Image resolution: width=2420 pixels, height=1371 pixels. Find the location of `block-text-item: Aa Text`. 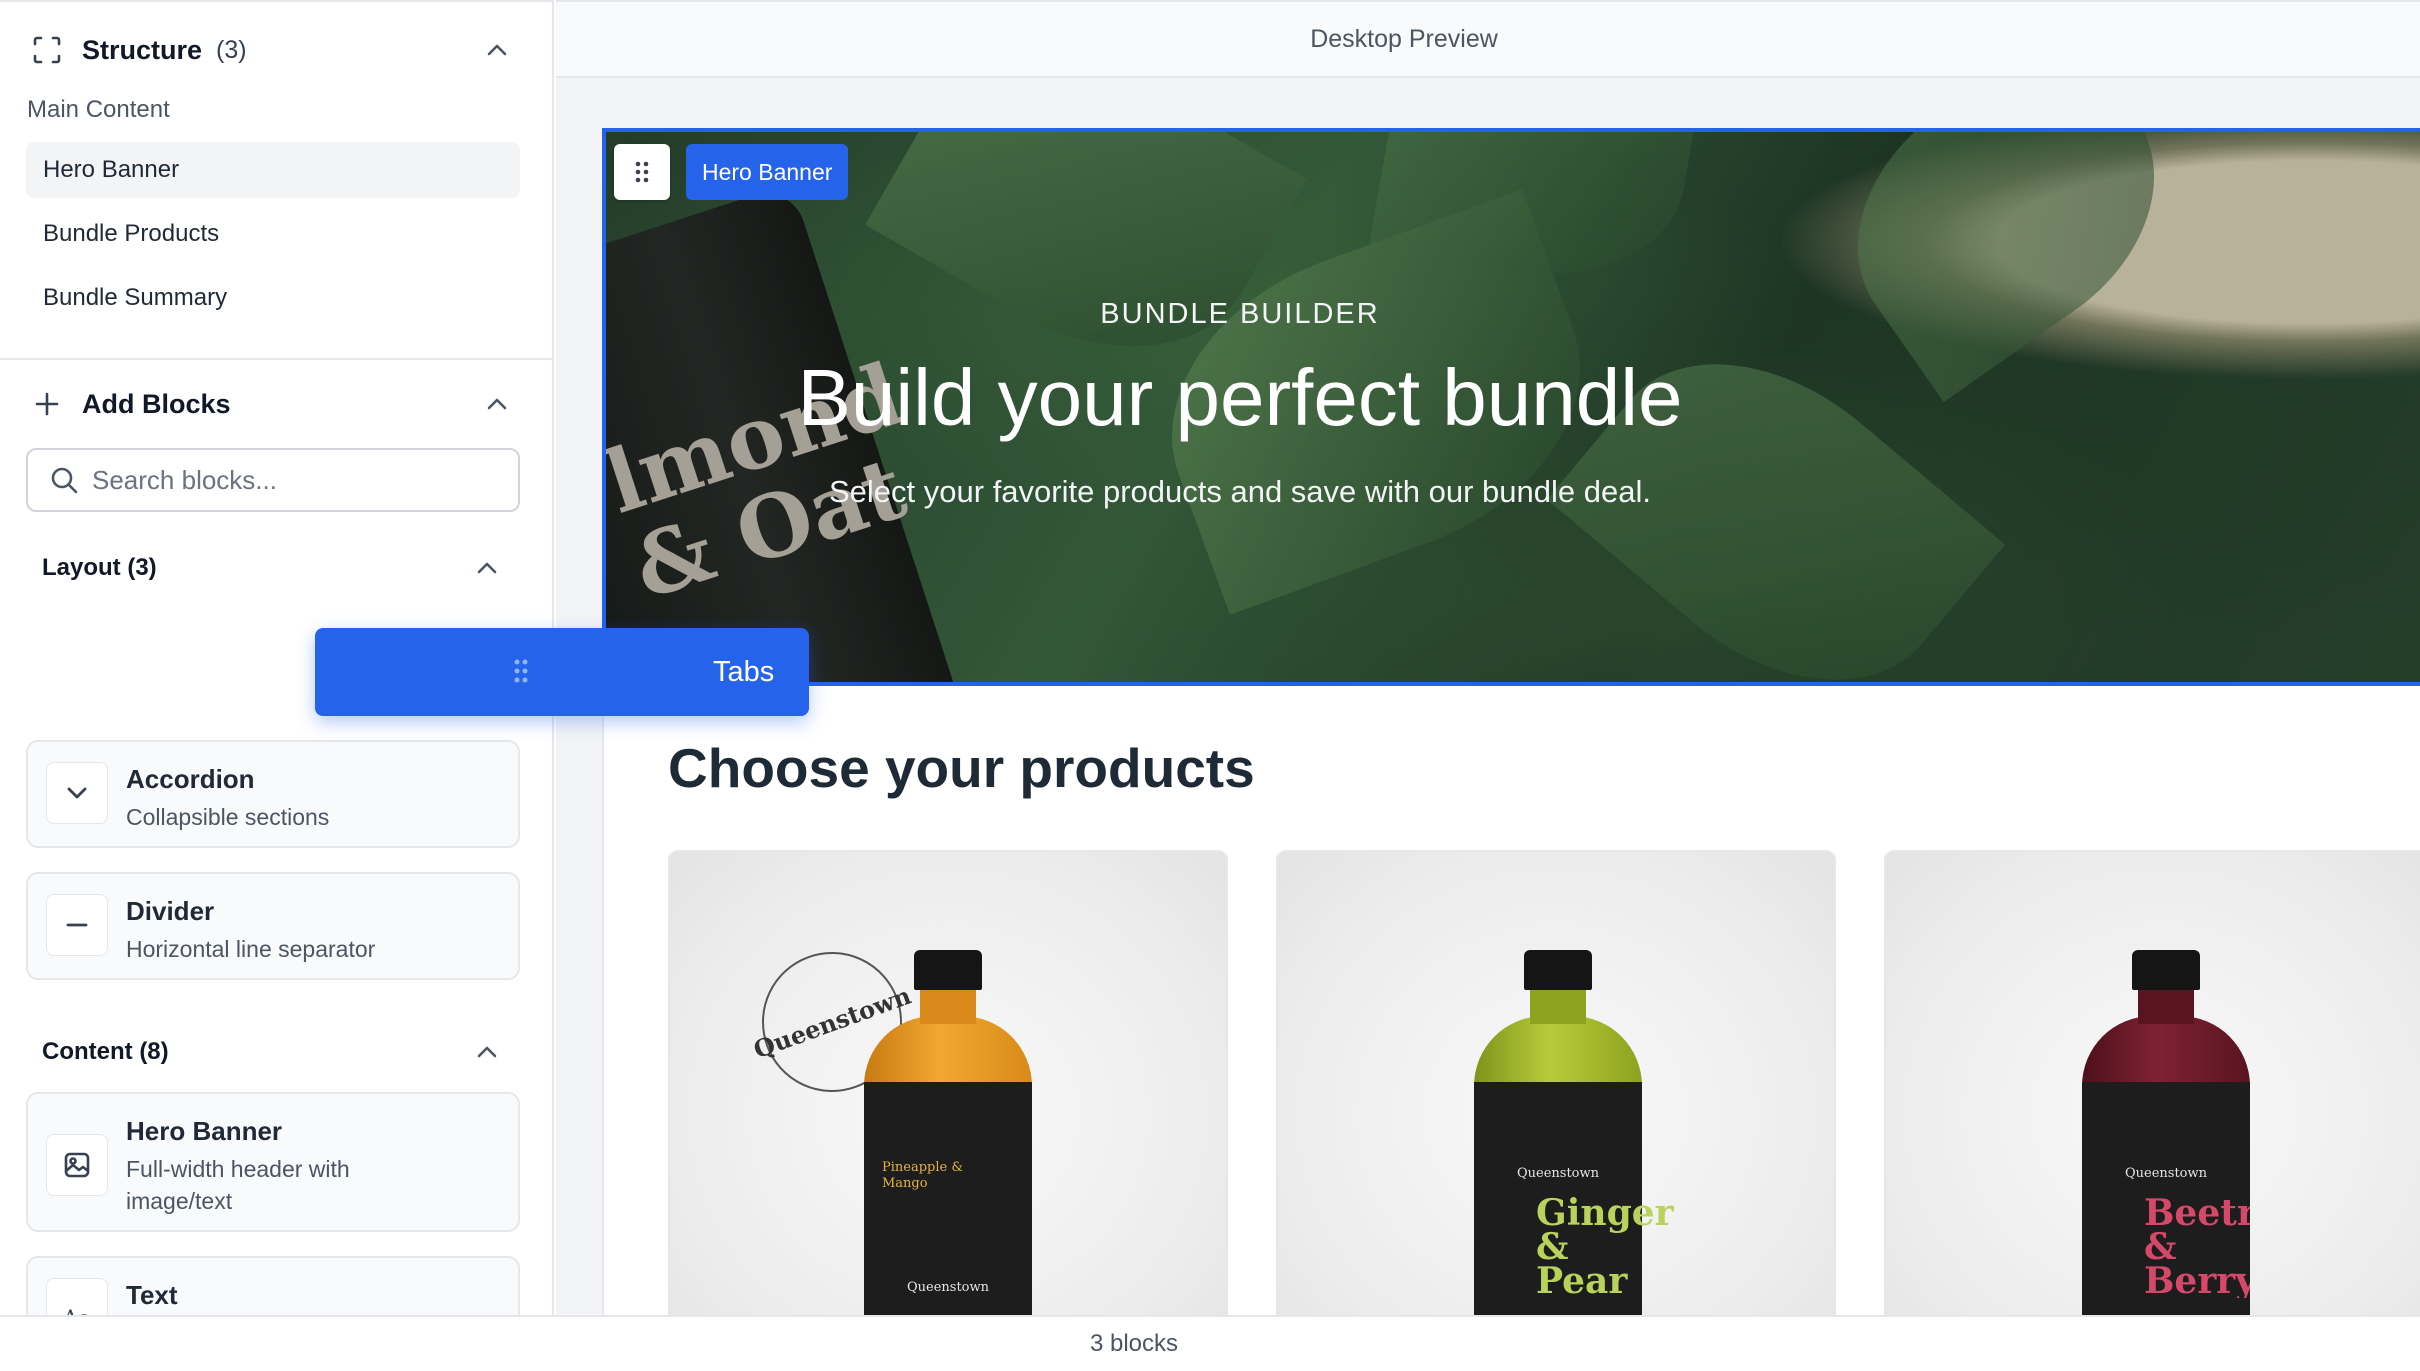

block-text-item: Aa Text is located at coordinates (273, 1285).